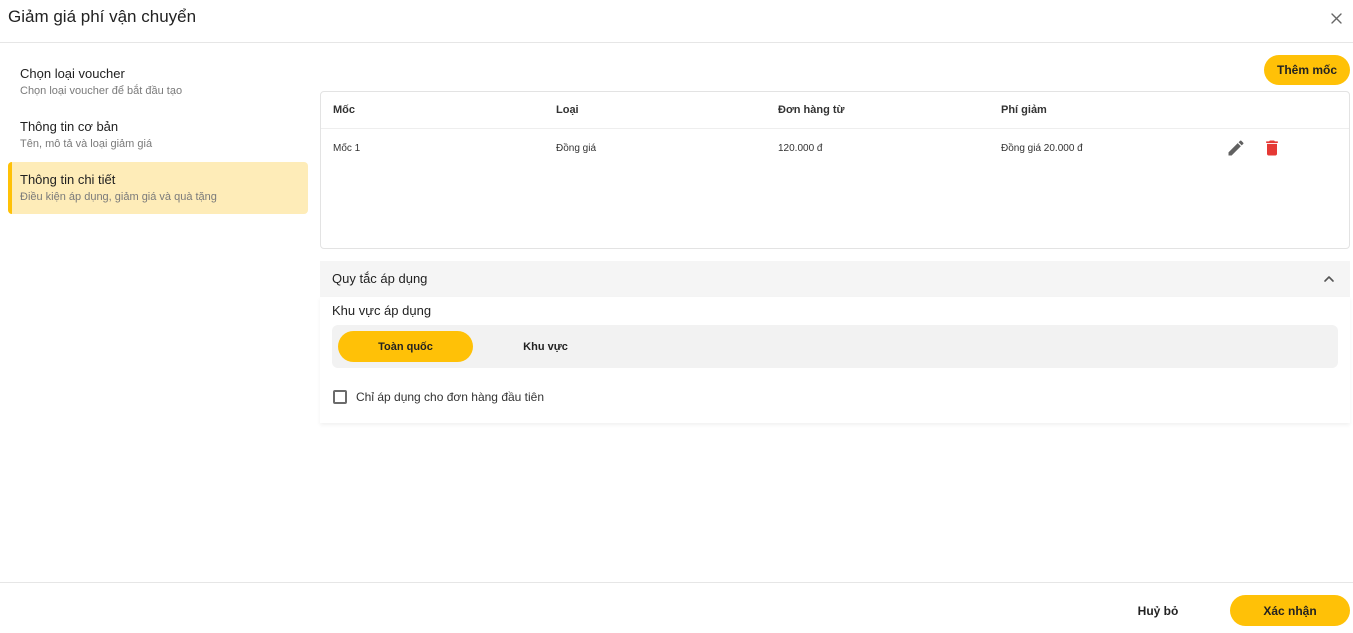  I want to click on step-title: Chọn loại voucher, so click(72, 73).